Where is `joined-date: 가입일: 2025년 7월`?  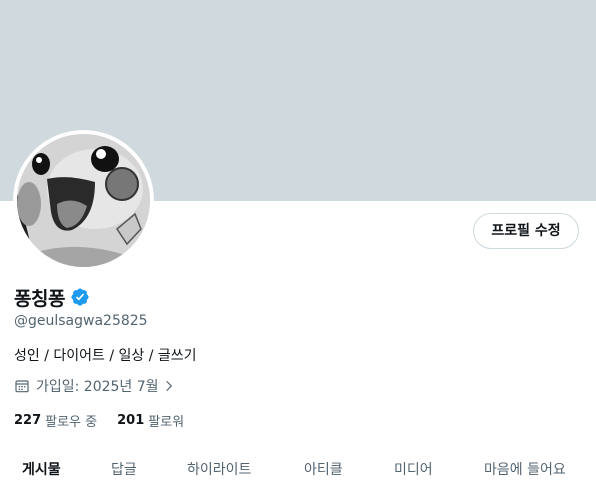
joined-date: 가입일: 2025년 7월 is located at coordinates (95, 386).